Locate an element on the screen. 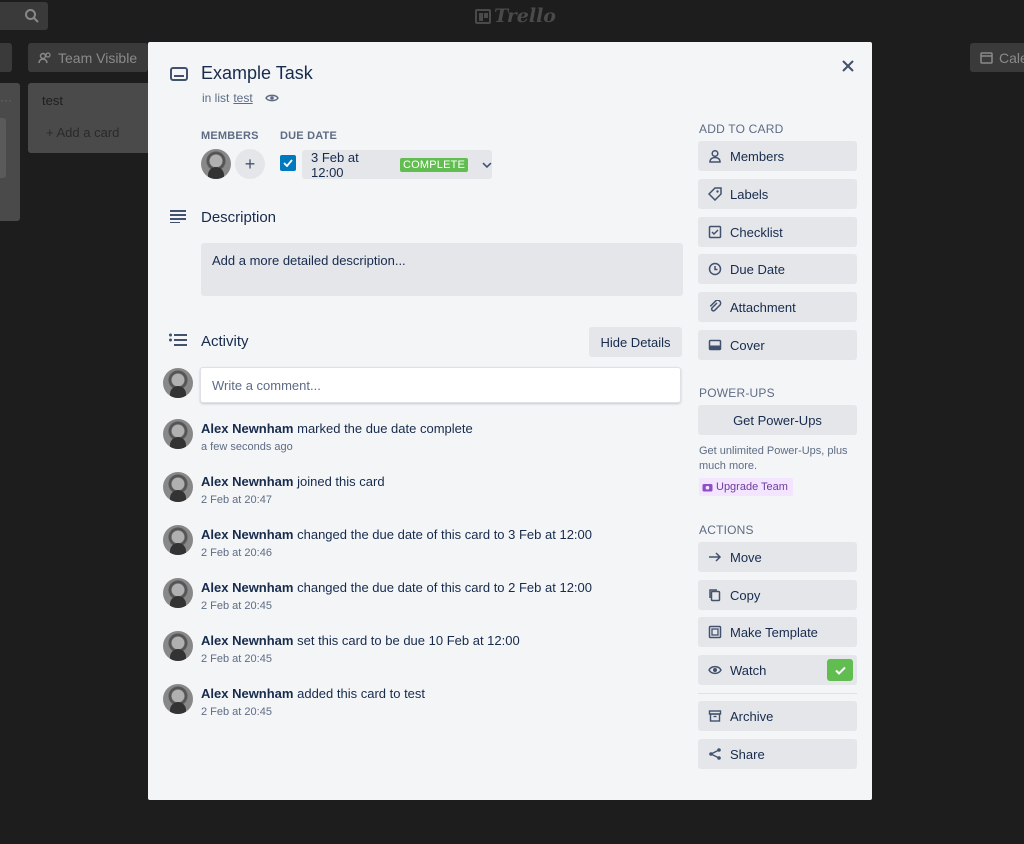 The width and height of the screenshot is (1024, 844). description-icon is located at coordinates (178, 216).